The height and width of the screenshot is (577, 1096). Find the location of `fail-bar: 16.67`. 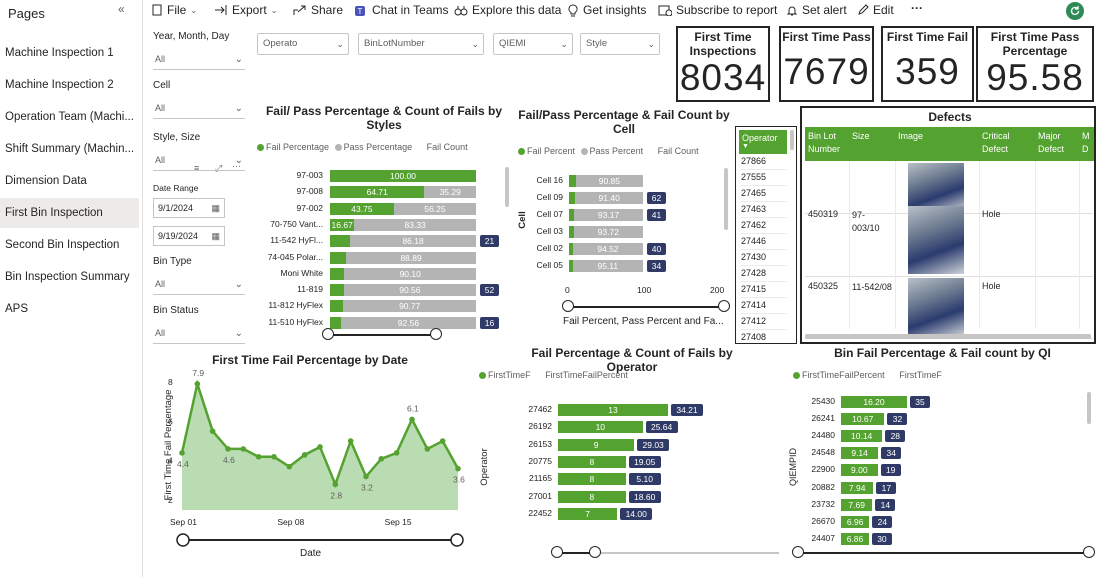

fail-bar: 16.67 is located at coordinates (342, 224).